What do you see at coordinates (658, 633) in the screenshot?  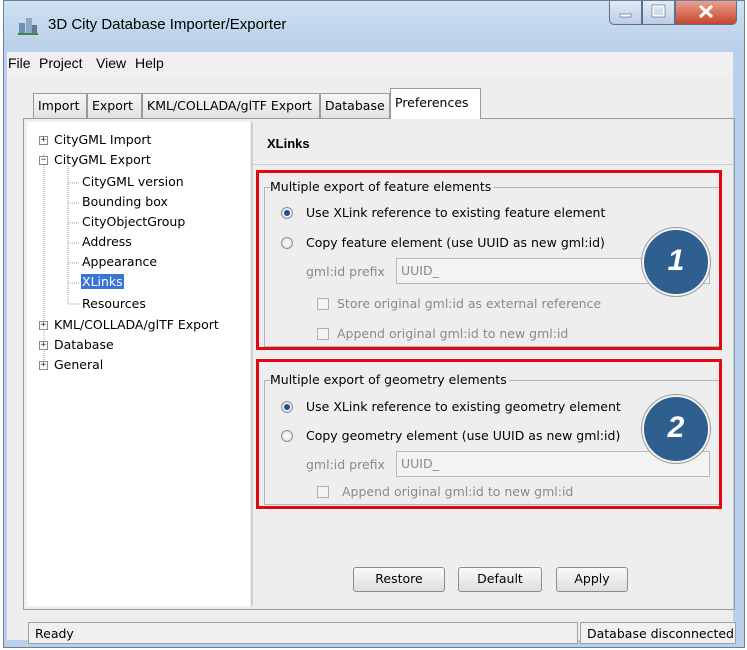 I see `database-status: Database disconnected` at bounding box center [658, 633].